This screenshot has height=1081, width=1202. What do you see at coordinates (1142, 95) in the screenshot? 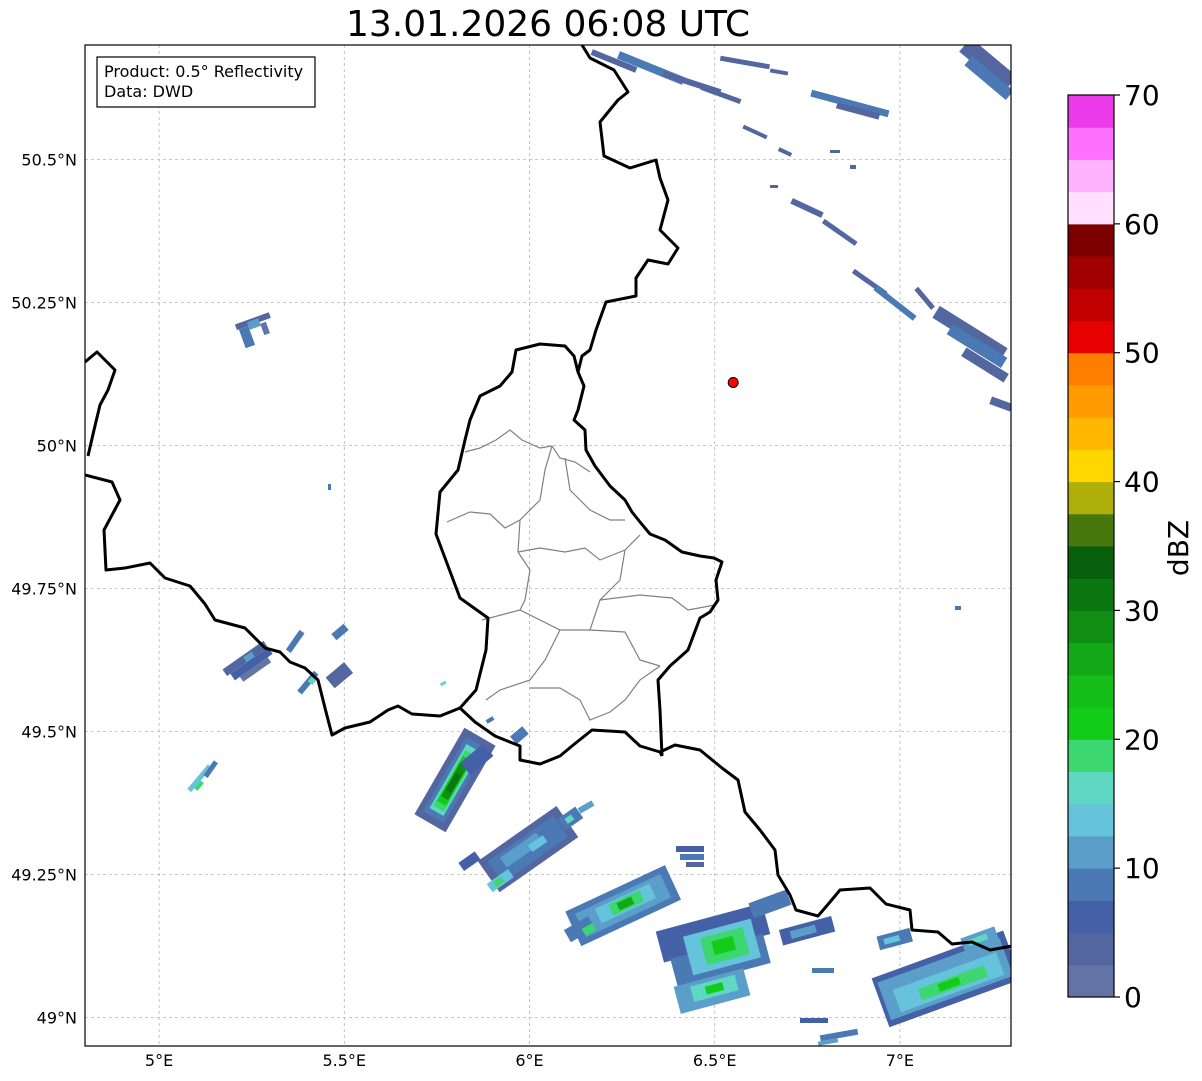
I see `colorbar-tick-label: 70` at bounding box center [1142, 95].